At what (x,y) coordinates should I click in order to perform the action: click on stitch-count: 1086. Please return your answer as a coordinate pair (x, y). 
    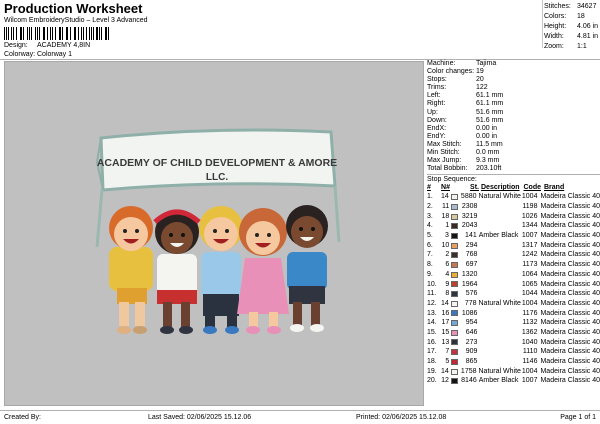
    Looking at the image, I should click on (469, 313).